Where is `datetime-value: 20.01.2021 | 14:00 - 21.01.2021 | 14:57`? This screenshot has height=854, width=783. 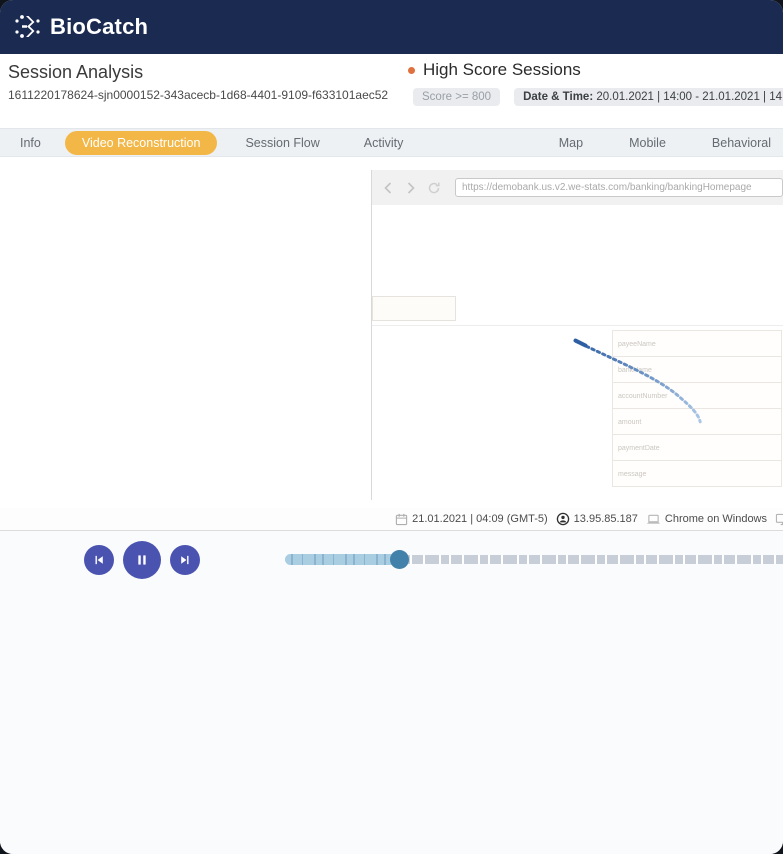 datetime-value: 20.01.2021 | 14:00 - 21.01.2021 | 14:57 is located at coordinates (689, 97).